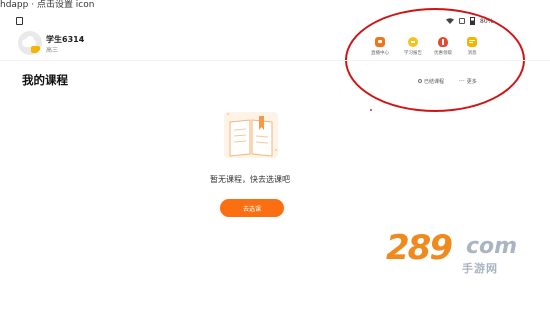 Image resolution: width=550 pixels, height=312 pixels. I want to click on more-button: ··· 更多, so click(468, 81).